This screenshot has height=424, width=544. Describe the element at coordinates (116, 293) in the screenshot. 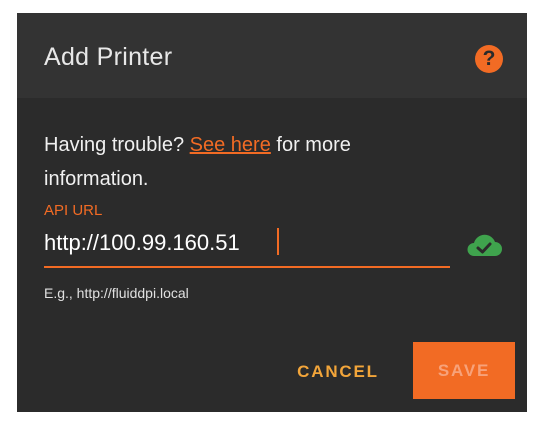

I see `api-url-hint: E.g., http://fluiddpi.local` at that location.